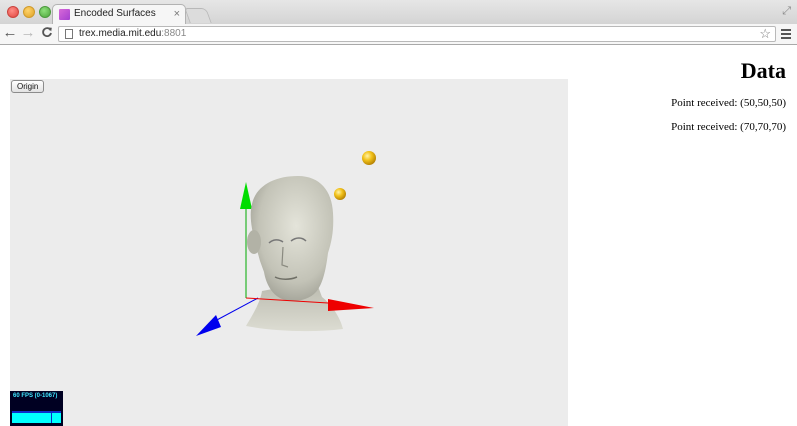 The height and width of the screenshot is (426, 797). What do you see at coordinates (29, 12) in the screenshot?
I see `minimize-window-button` at bounding box center [29, 12].